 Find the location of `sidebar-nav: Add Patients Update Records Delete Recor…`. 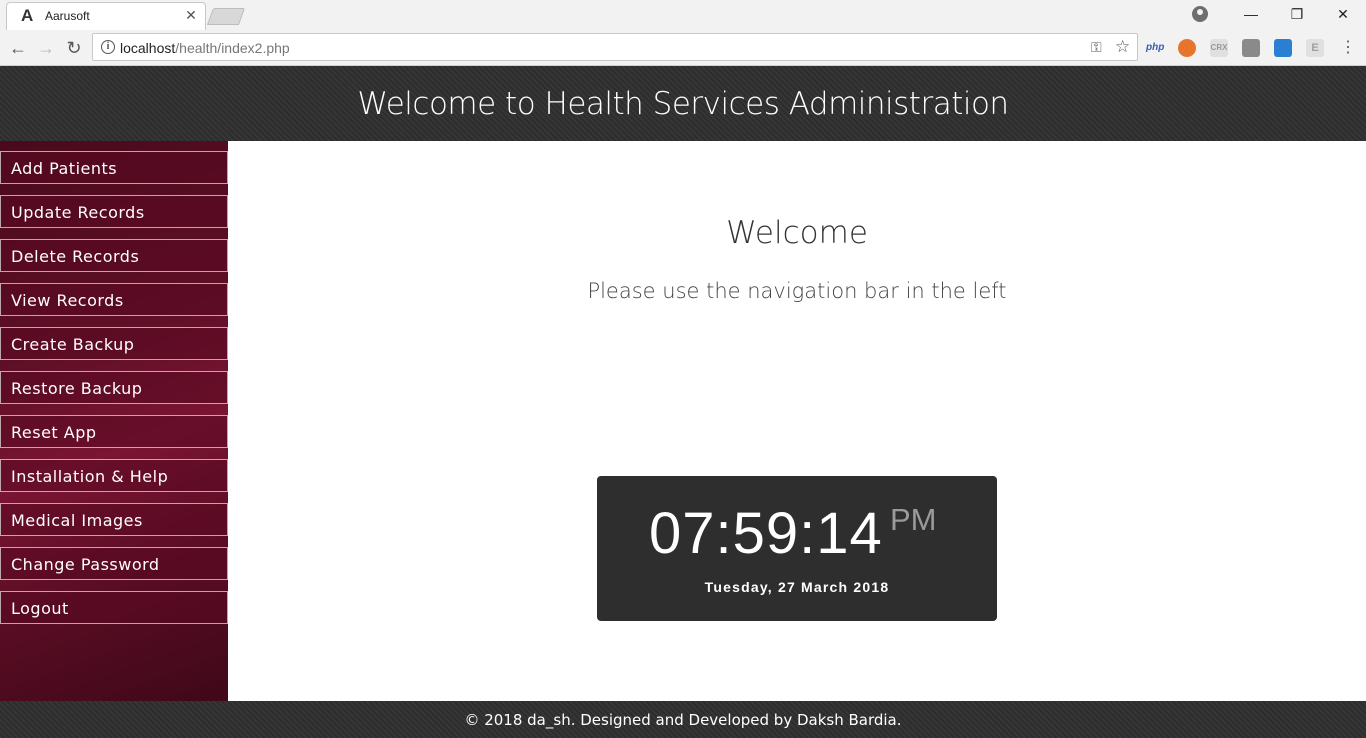

sidebar-nav: Add Patients Update Records Delete Recor… is located at coordinates (114, 421).